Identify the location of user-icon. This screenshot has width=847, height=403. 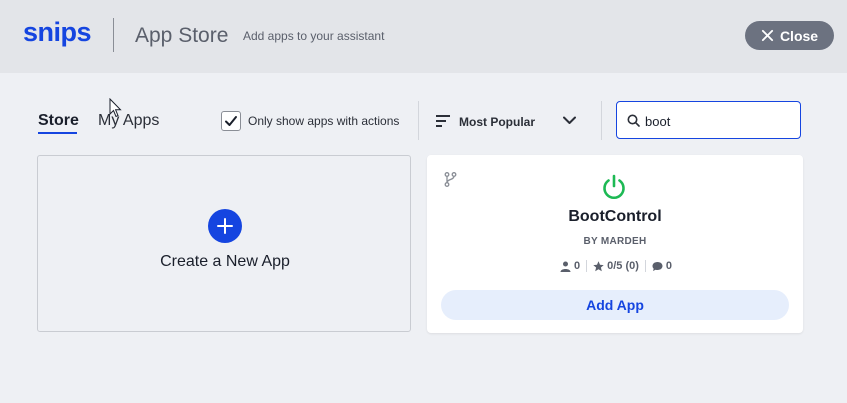
(565, 266).